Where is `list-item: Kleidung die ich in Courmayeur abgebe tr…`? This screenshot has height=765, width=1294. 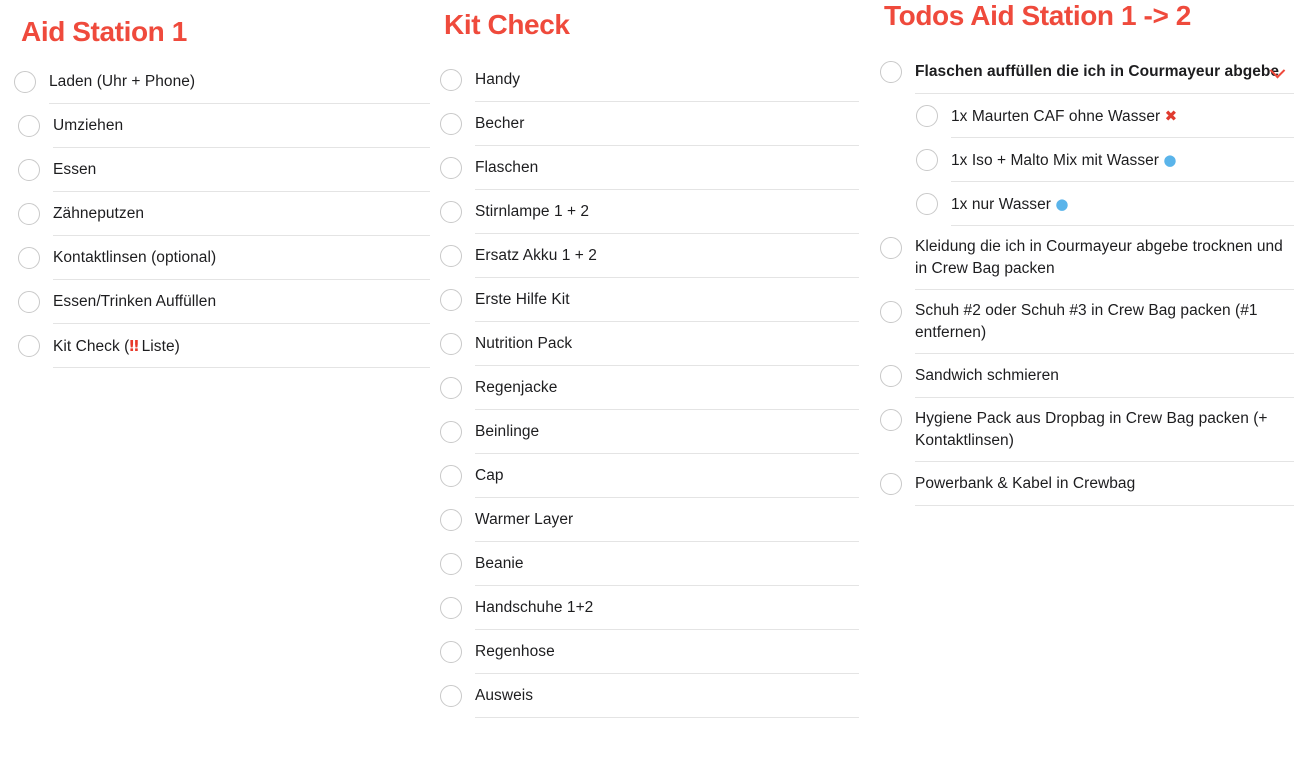
list-item: Kleidung die ich in Courmayeur abgebe tr… is located at coordinates (1087, 258).